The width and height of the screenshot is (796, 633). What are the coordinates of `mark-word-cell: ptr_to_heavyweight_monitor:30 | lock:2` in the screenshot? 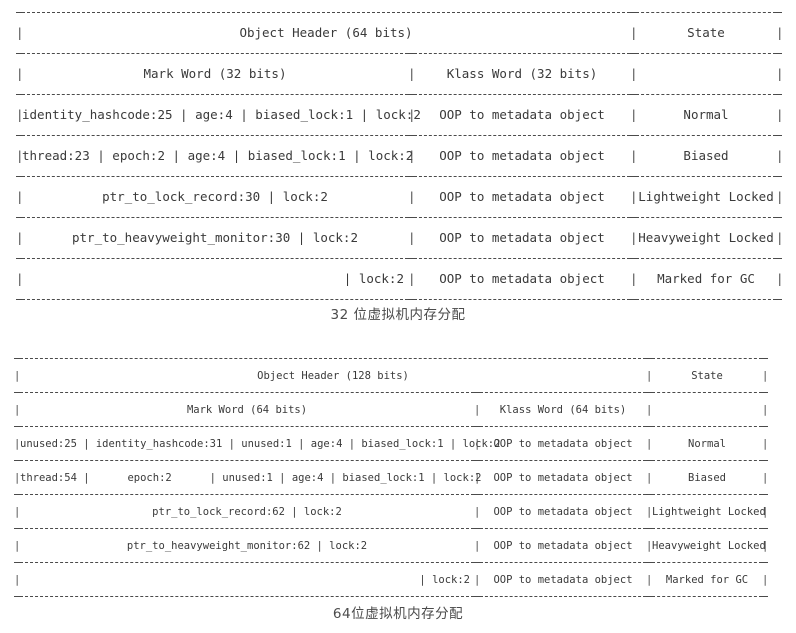 It's located at (215, 238).